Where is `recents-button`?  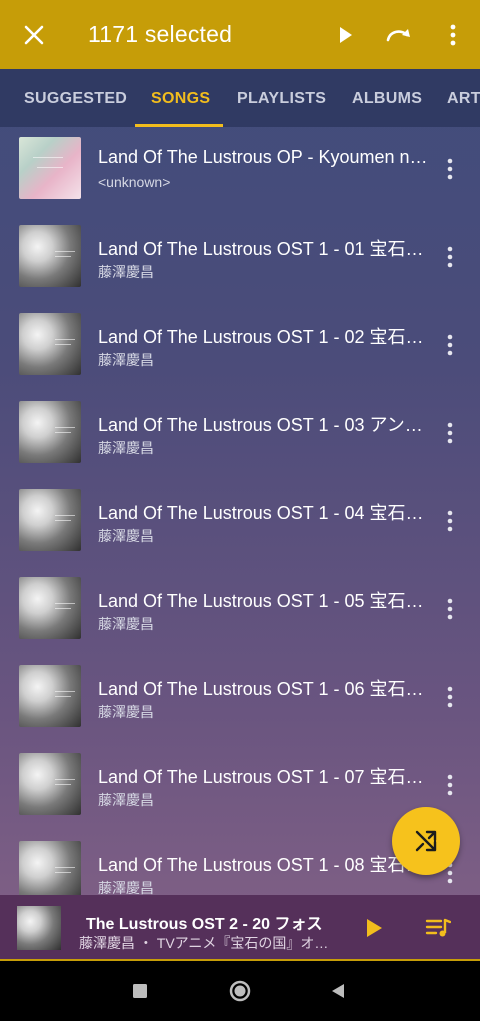
recents-button is located at coordinates (140, 991).